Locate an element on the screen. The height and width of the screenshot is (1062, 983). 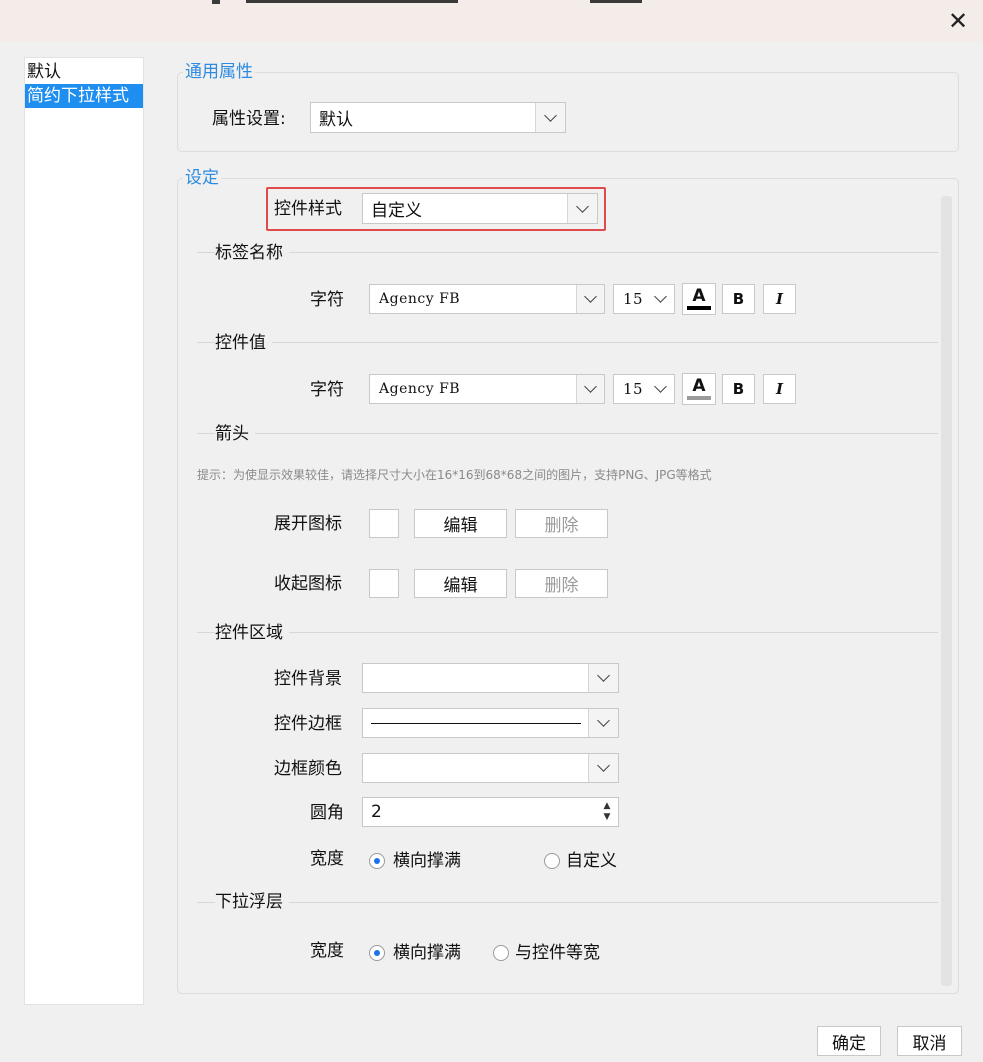
control-value-section-title: 控件值 is located at coordinates (243, 343).